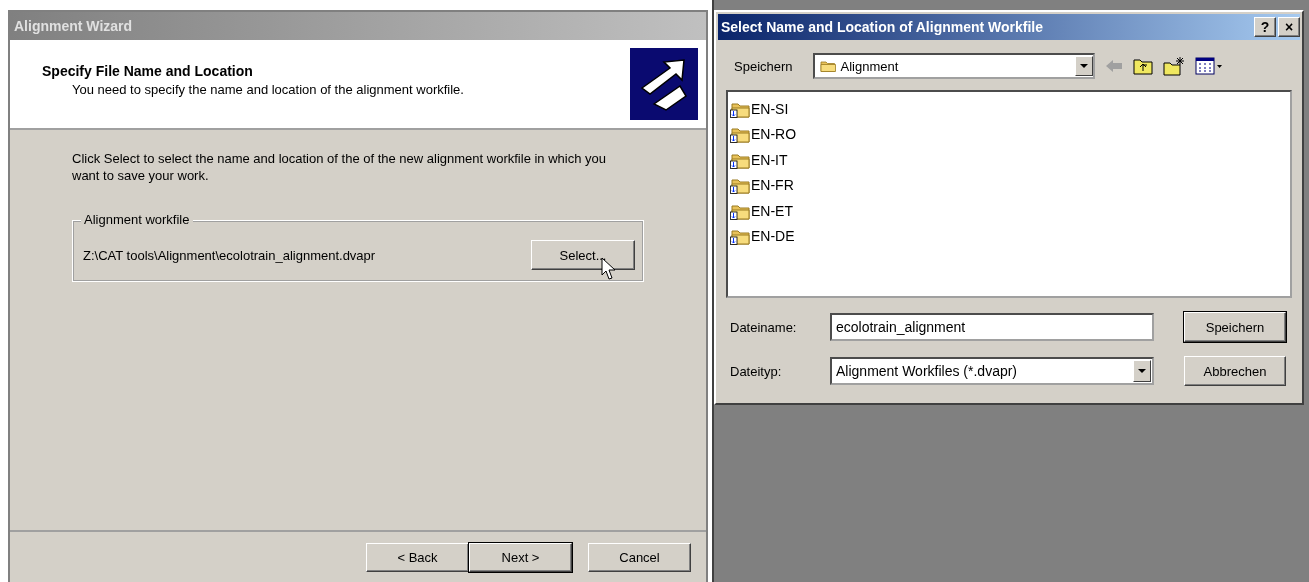  I want to click on folder-name: EN-DE, so click(773, 236).